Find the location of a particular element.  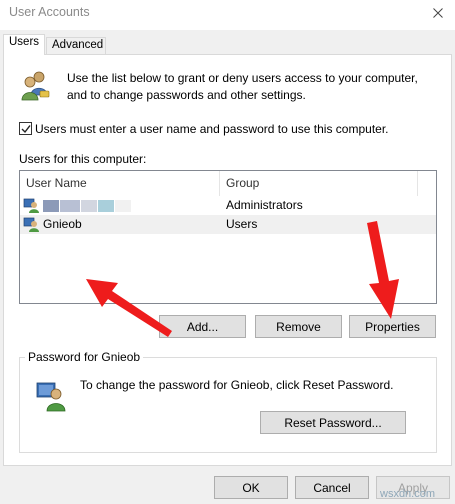

tab-advanced: Advanced is located at coordinates (76, 46).